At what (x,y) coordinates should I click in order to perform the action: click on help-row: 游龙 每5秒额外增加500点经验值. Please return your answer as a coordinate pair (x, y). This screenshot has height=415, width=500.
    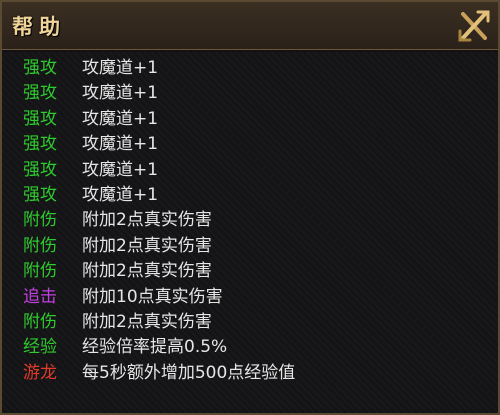
    Looking at the image, I should click on (242, 373).